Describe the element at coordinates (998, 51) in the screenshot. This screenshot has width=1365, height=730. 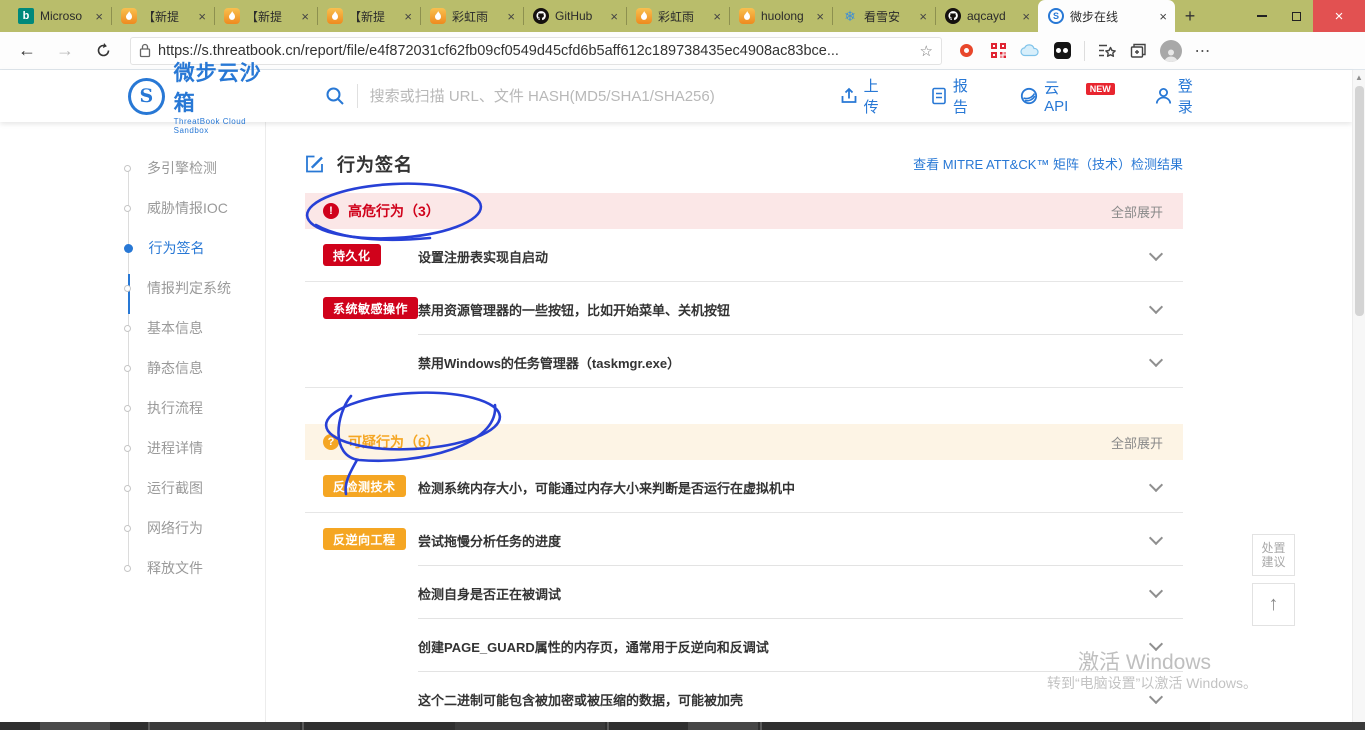
I see `qr-code-extension-icon` at that location.